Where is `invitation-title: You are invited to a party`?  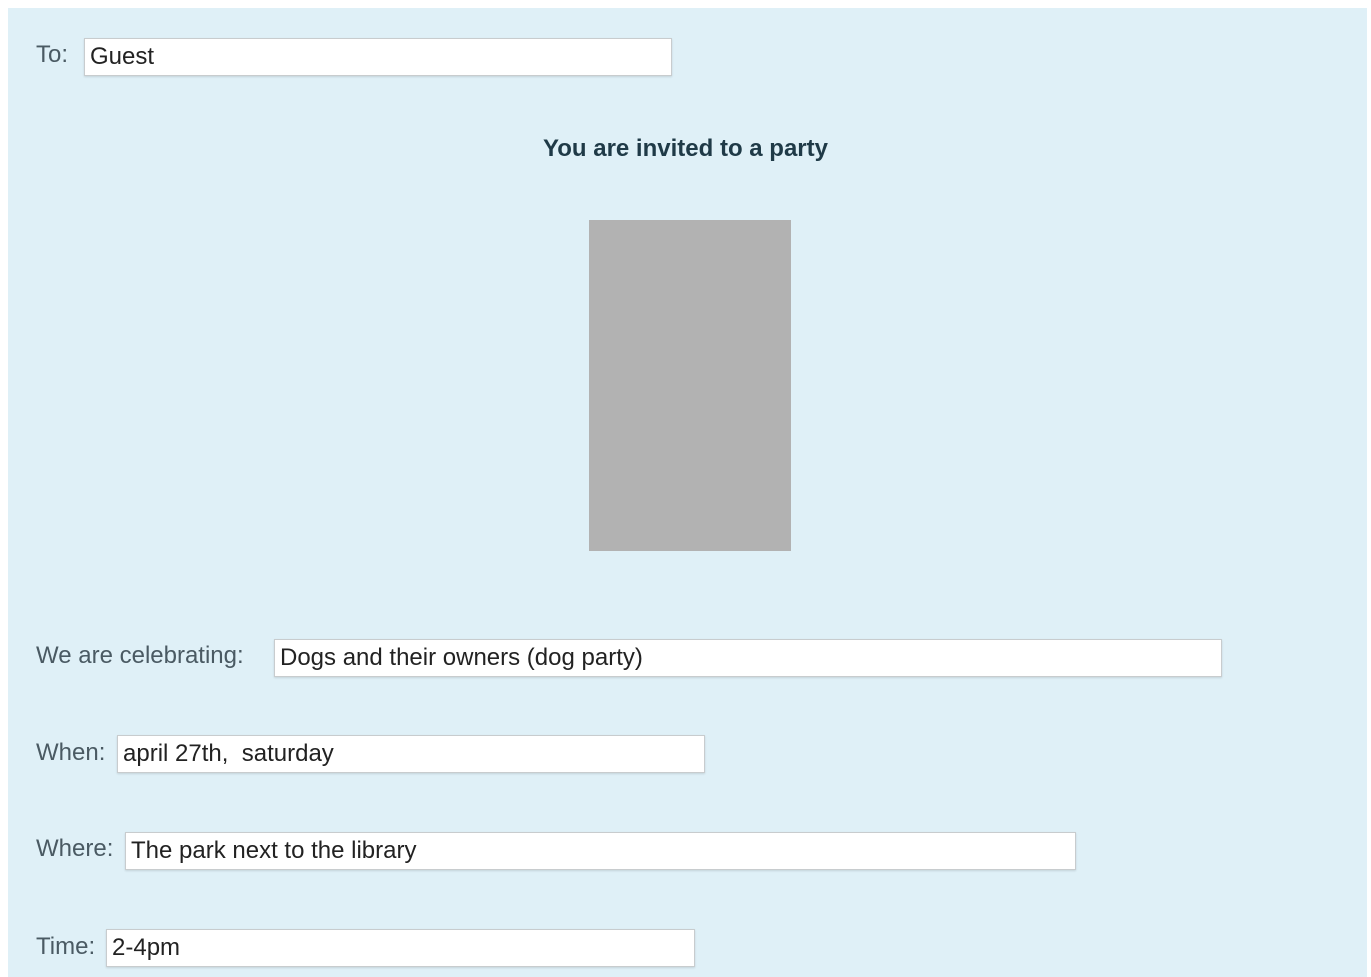 invitation-title: You are invited to a party is located at coordinates (685, 148).